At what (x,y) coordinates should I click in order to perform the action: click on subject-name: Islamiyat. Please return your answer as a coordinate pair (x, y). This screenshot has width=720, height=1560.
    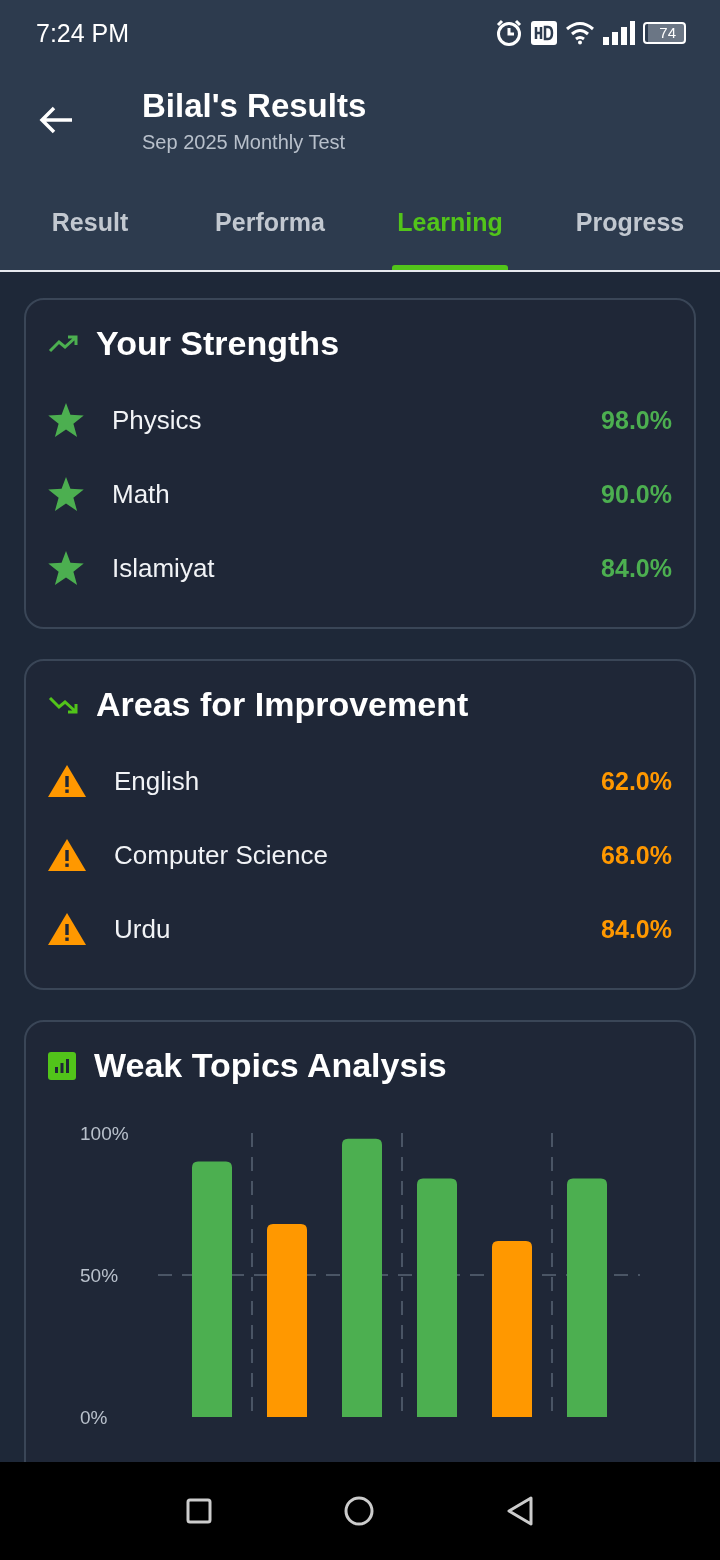
    Looking at the image, I should click on (164, 568).